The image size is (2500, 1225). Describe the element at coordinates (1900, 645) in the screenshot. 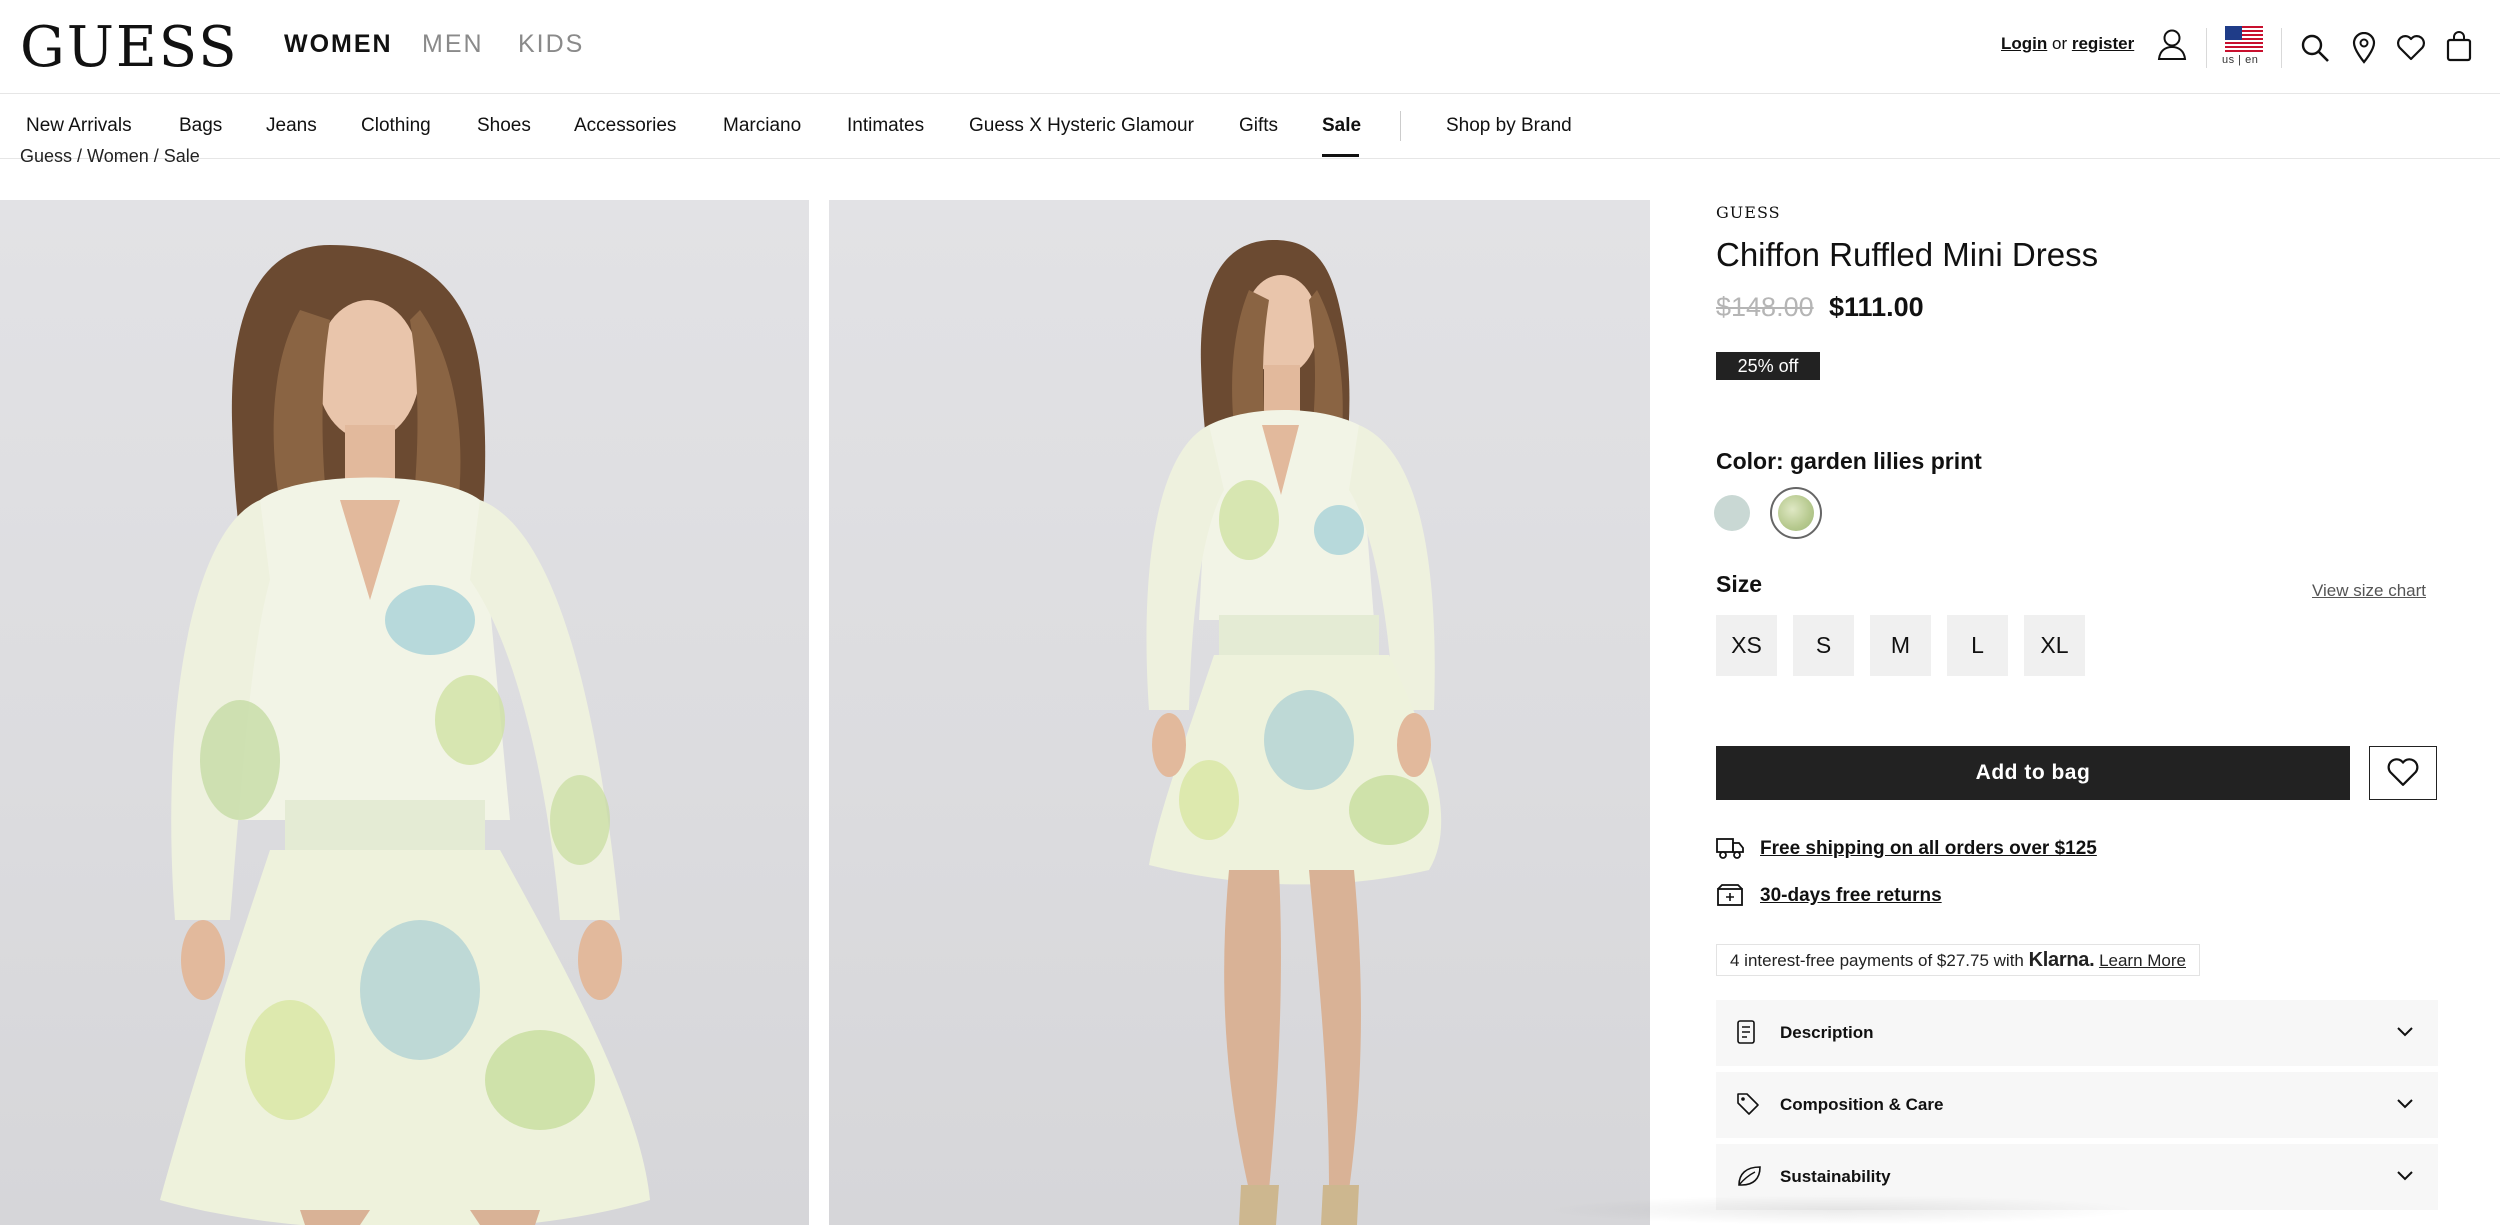

I see `size-m-button: M` at that location.